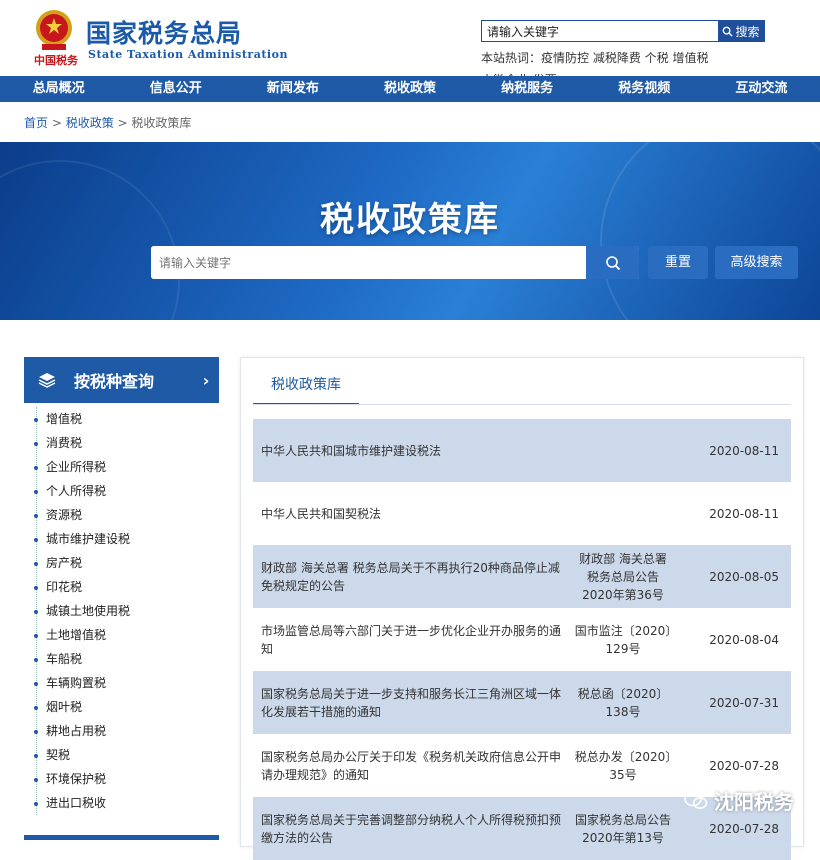 This screenshot has height=860, width=820. I want to click on layers-icon, so click(47, 380).